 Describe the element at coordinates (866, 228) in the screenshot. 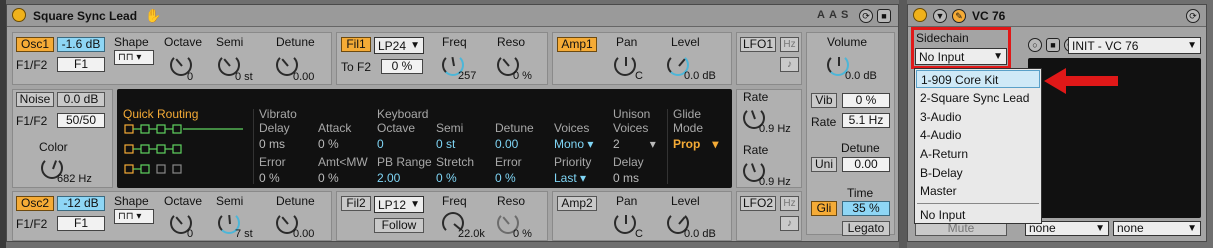

I see `legato-button: Legato` at that location.